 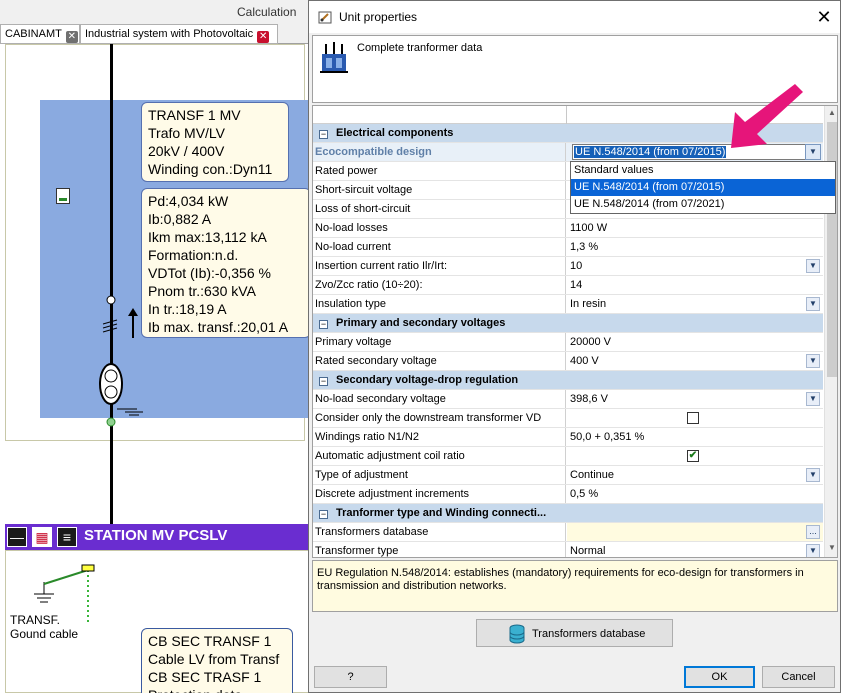 What do you see at coordinates (695, 494) in the screenshot?
I see `property-value: 0,5 %` at bounding box center [695, 494].